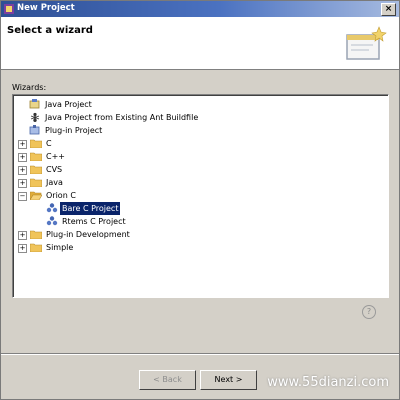  What do you see at coordinates (34, 104) in the screenshot?
I see `java-project-icon` at bounding box center [34, 104].